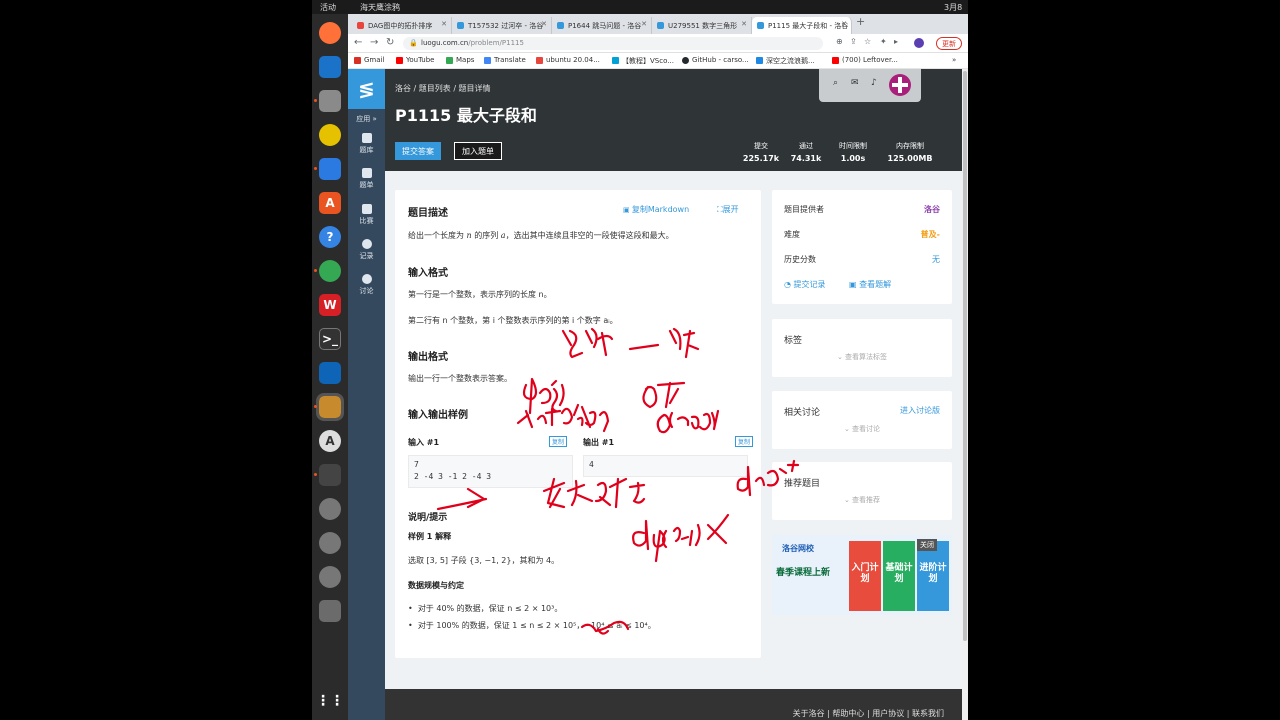 The width and height of the screenshot is (1280, 720). I want to click on input-line-1: 第一行是一个整数，表示序列的长度 n。, so click(480, 294).